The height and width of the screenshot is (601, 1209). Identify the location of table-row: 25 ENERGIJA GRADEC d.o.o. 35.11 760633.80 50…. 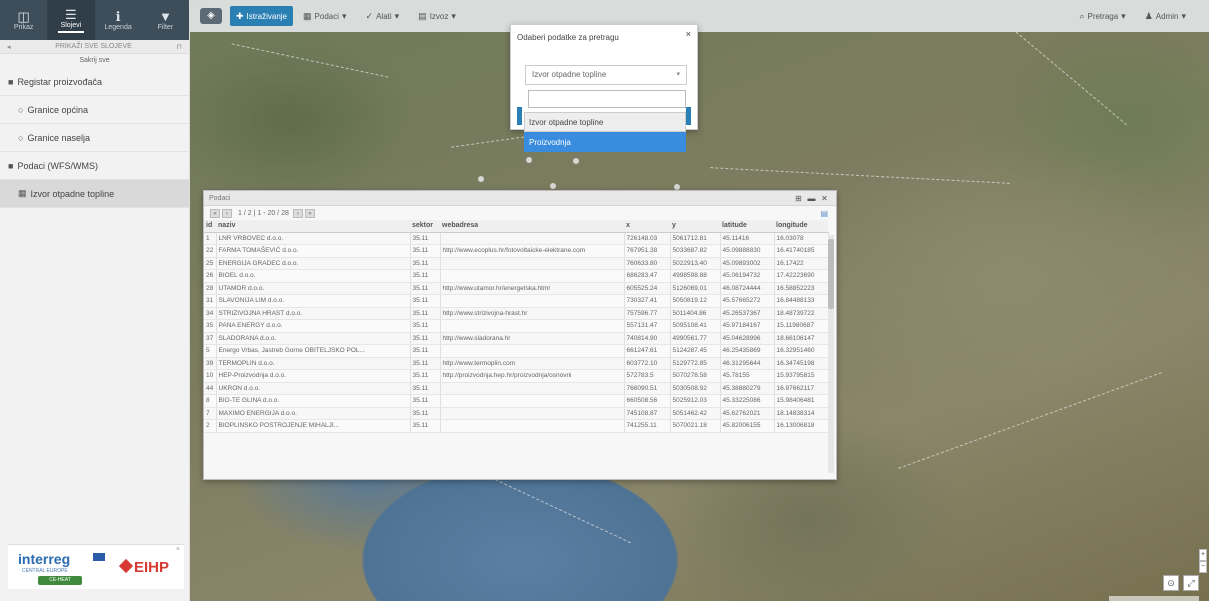
(516, 263).